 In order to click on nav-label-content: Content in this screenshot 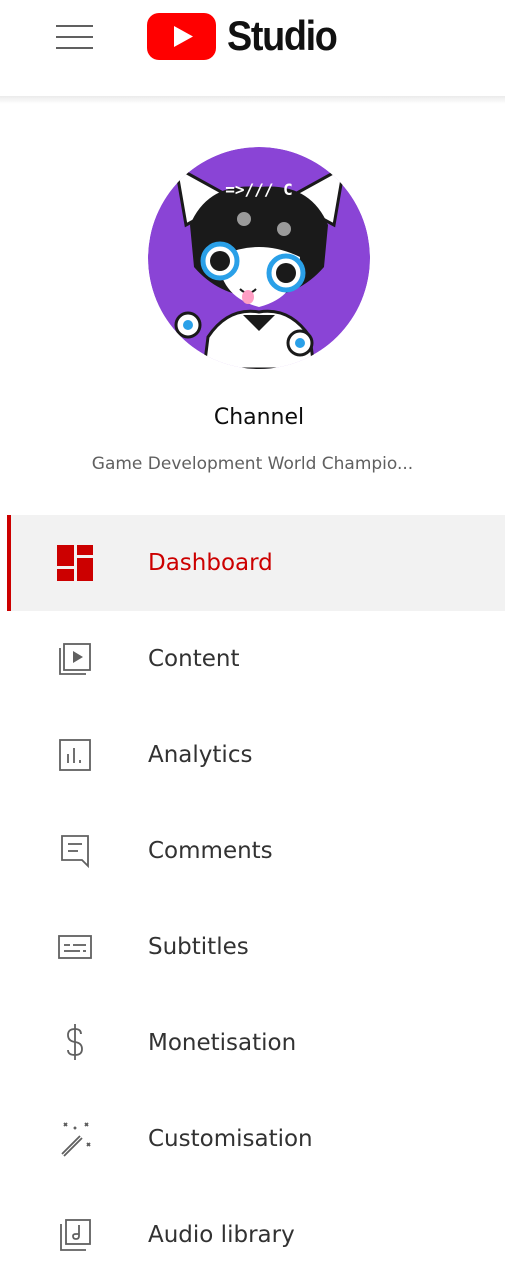, I will do `click(194, 659)`.